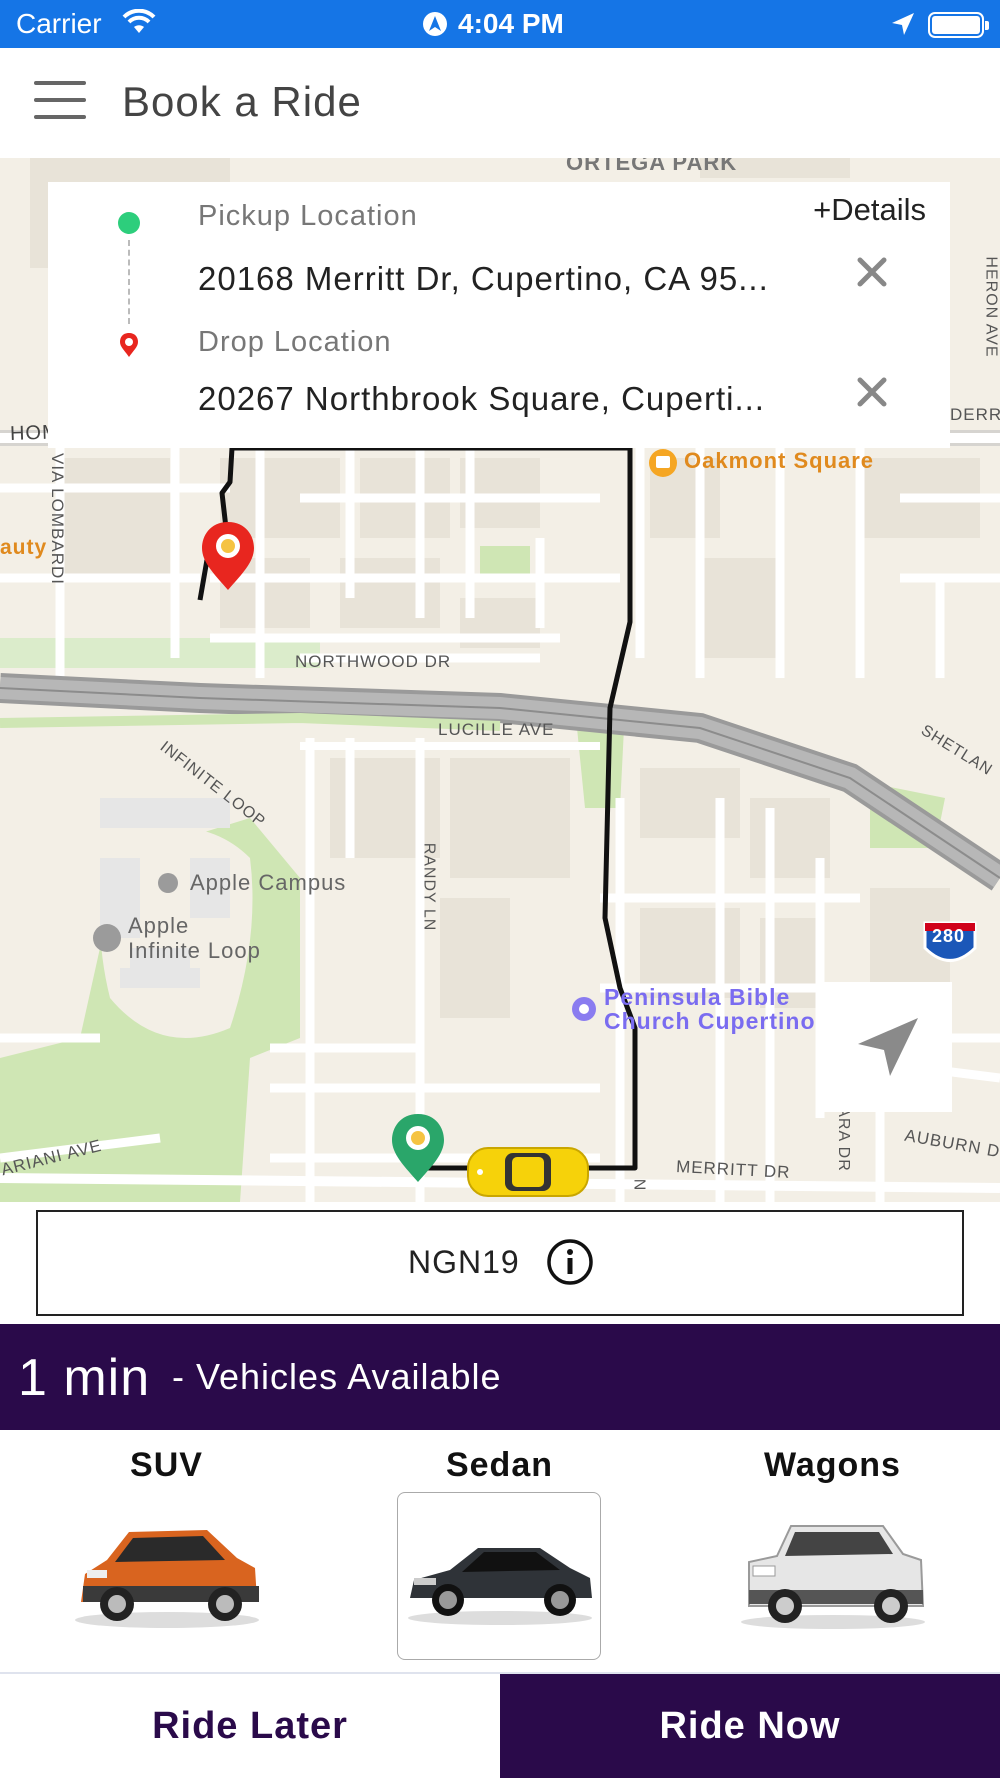 The height and width of the screenshot is (1778, 1000). What do you see at coordinates (129, 282) in the screenshot?
I see `route-connector` at bounding box center [129, 282].